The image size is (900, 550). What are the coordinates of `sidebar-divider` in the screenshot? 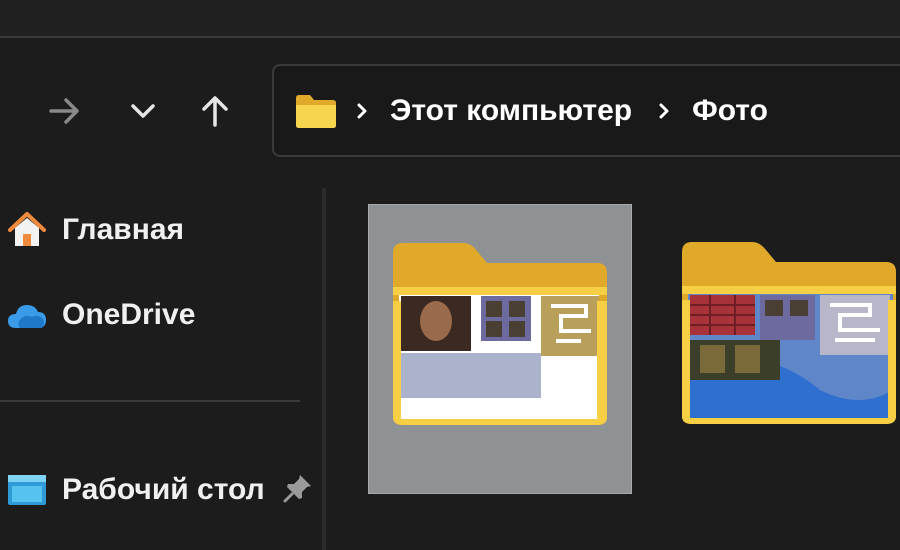 It's located at (150, 401).